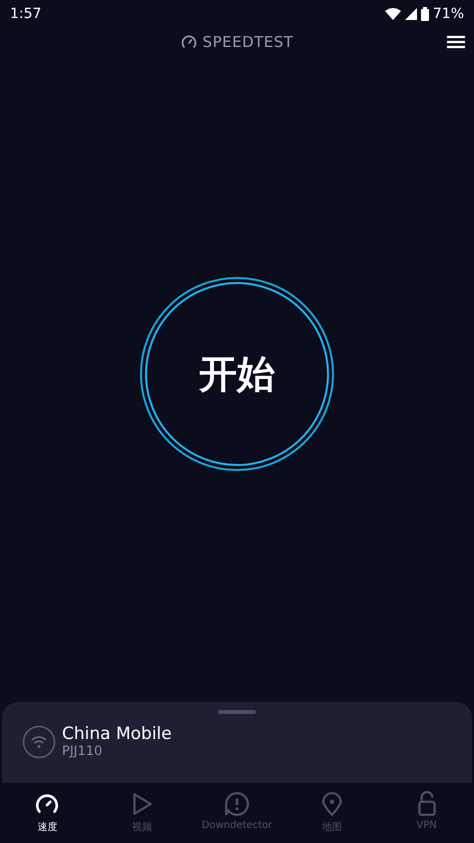 This screenshot has height=843, width=474. Describe the element at coordinates (248, 42) in the screenshot. I see `app-logo: SPEEDTEST` at that location.